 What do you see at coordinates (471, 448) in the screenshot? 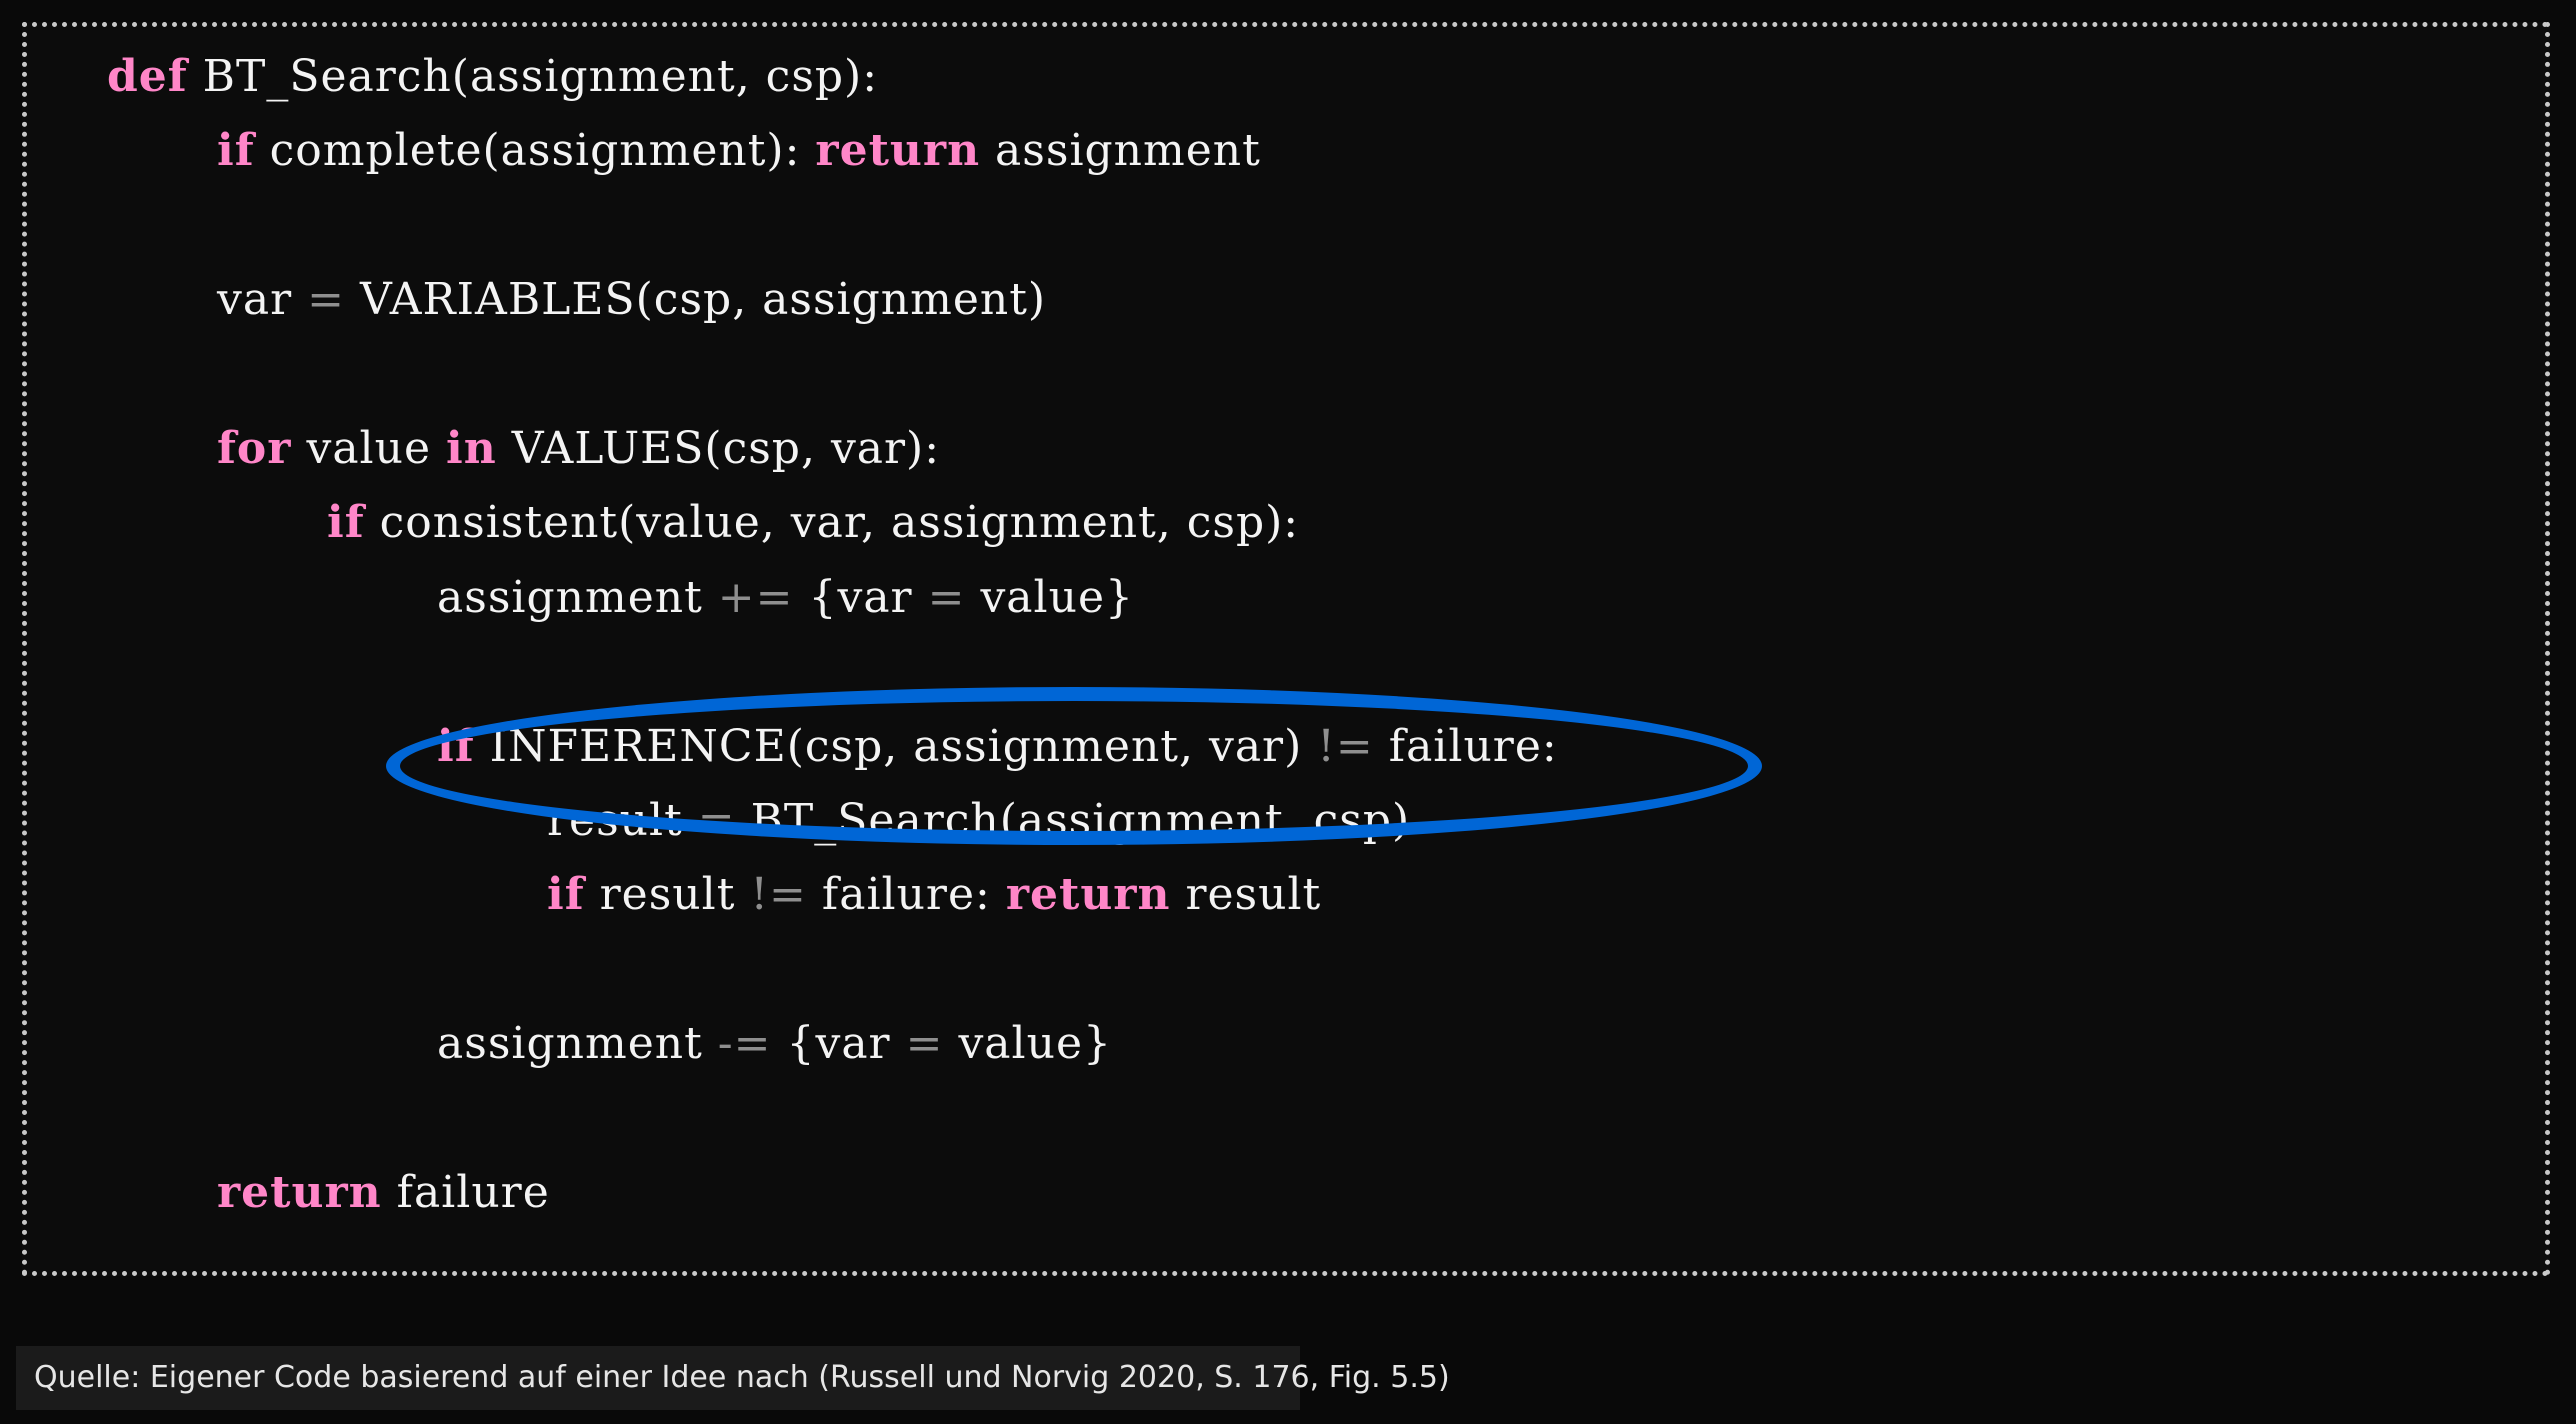
I see `code-keyword: in` at bounding box center [471, 448].